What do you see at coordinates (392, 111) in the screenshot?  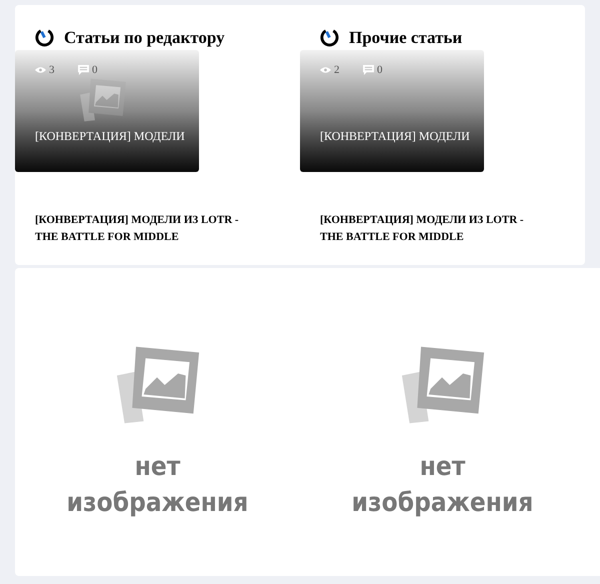 I see `article-thumbnail: 2 0 [КОНВЕРТАЦИЯ] МОДЕЛИ` at bounding box center [392, 111].